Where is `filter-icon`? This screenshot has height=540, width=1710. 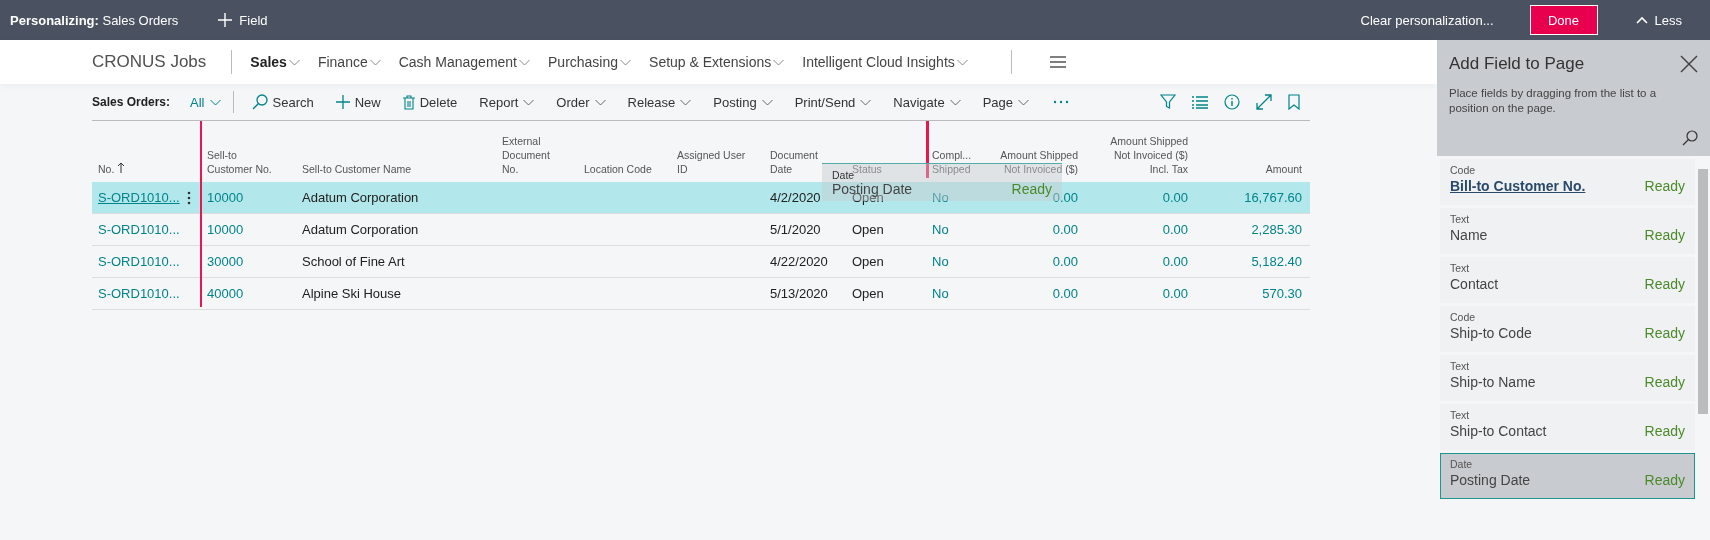 filter-icon is located at coordinates (1168, 102).